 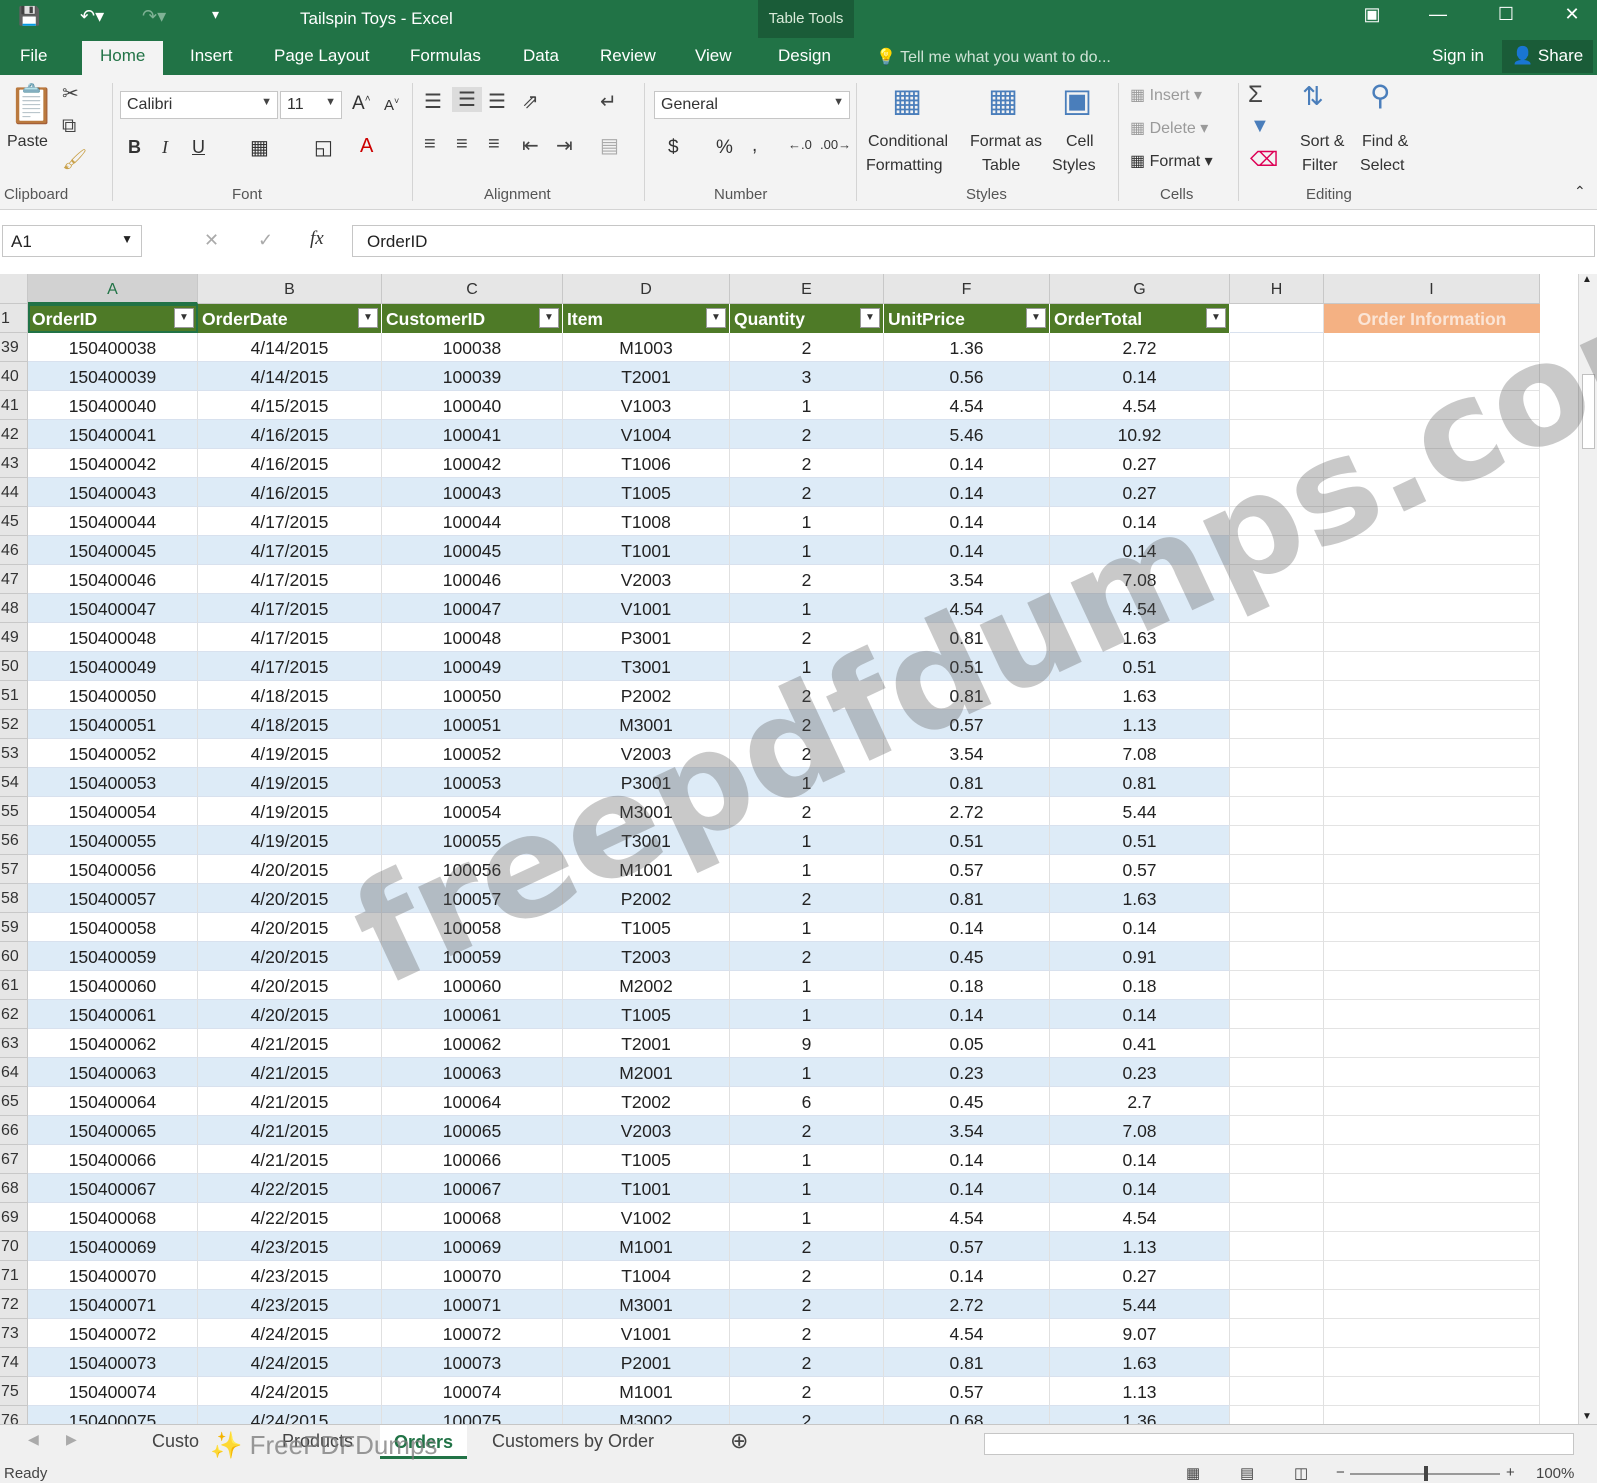 What do you see at coordinates (290, 347) in the screenshot?
I see `table-cell-orderdate: 4/14/2015` at bounding box center [290, 347].